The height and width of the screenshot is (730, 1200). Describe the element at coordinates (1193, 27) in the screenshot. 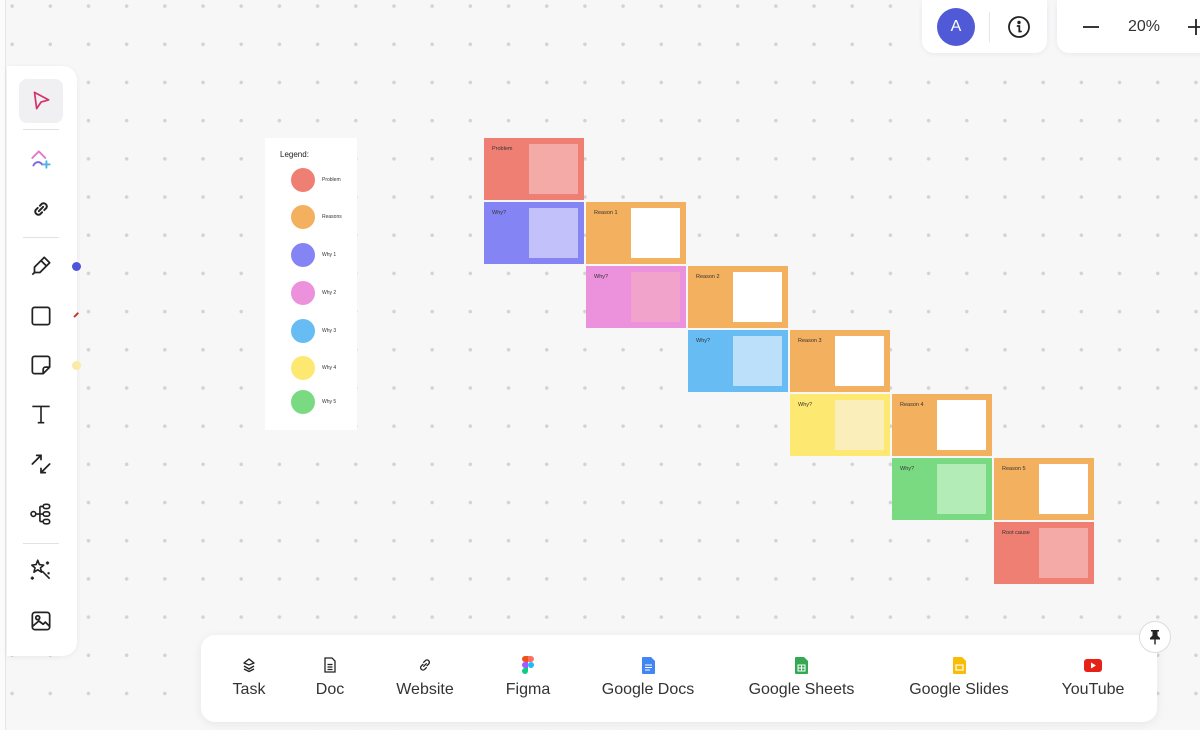

I see `zoom-in-button` at that location.